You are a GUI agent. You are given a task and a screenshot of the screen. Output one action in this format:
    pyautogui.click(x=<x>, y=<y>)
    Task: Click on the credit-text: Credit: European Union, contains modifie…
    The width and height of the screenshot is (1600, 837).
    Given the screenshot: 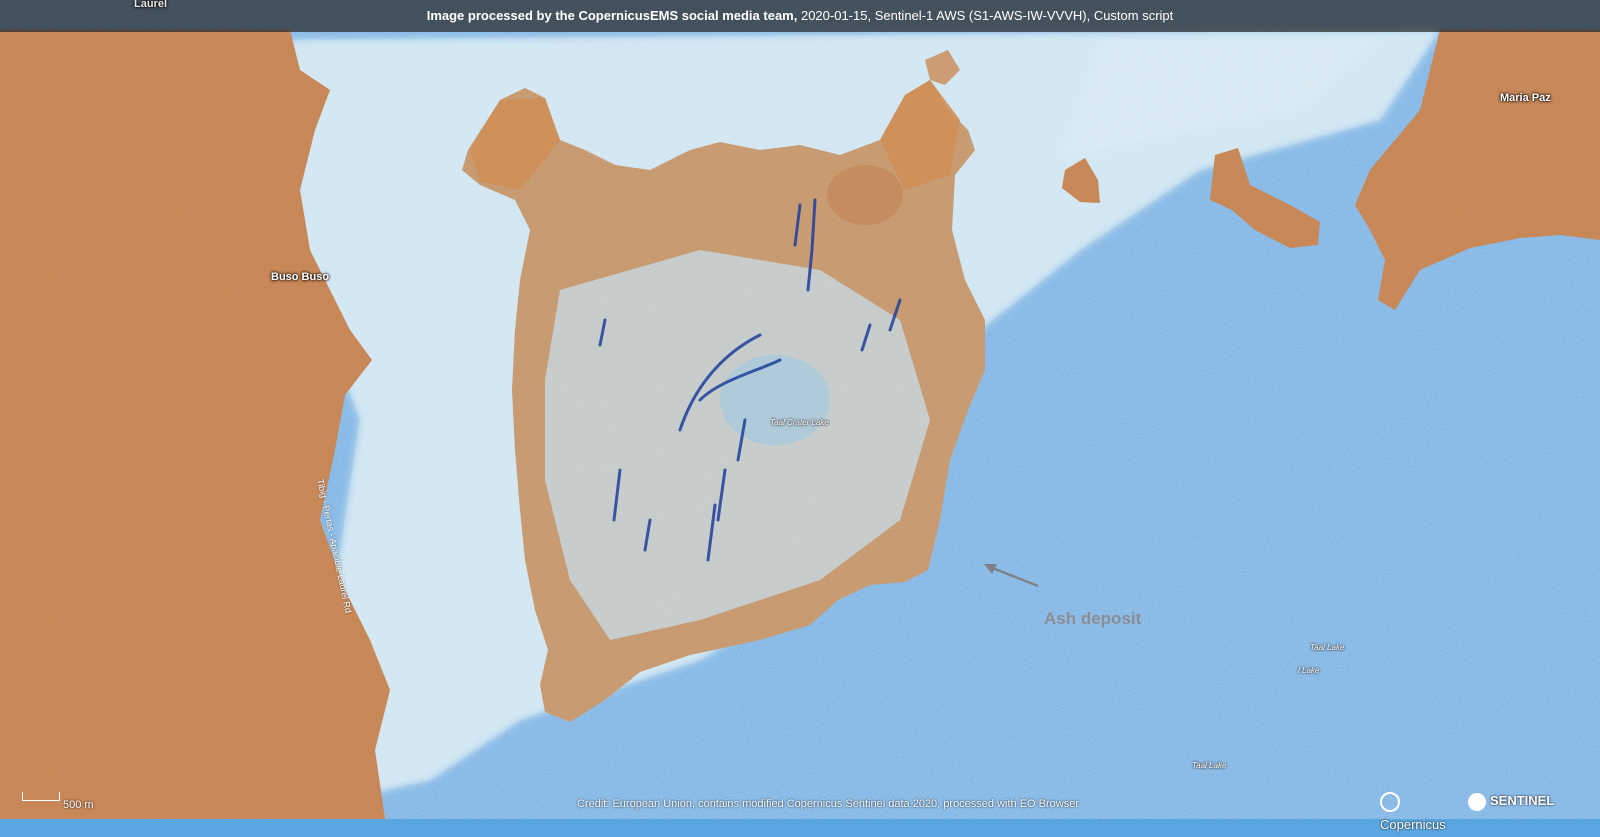 What is the action you would take?
    pyautogui.click(x=828, y=804)
    